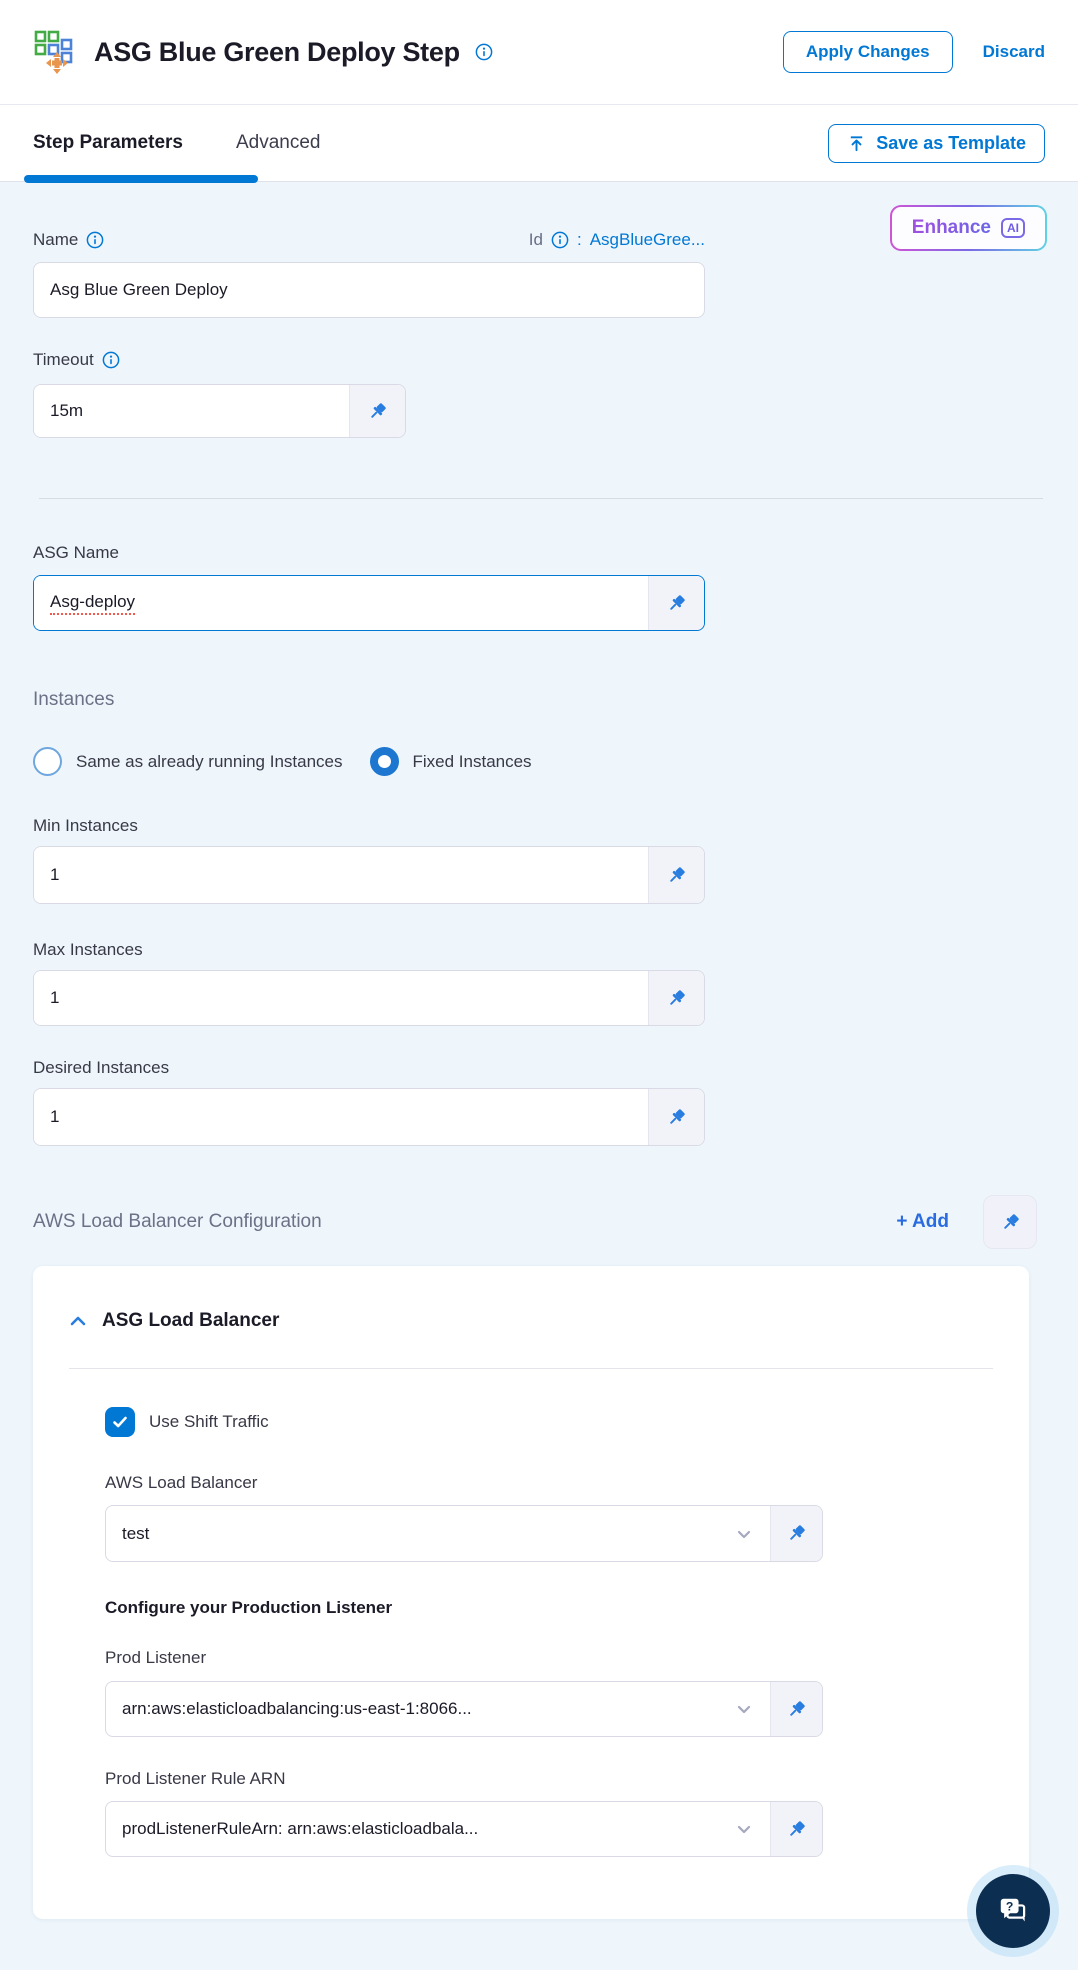 The width and height of the screenshot is (1078, 1970). I want to click on radio-same-as-running, so click(47, 761).